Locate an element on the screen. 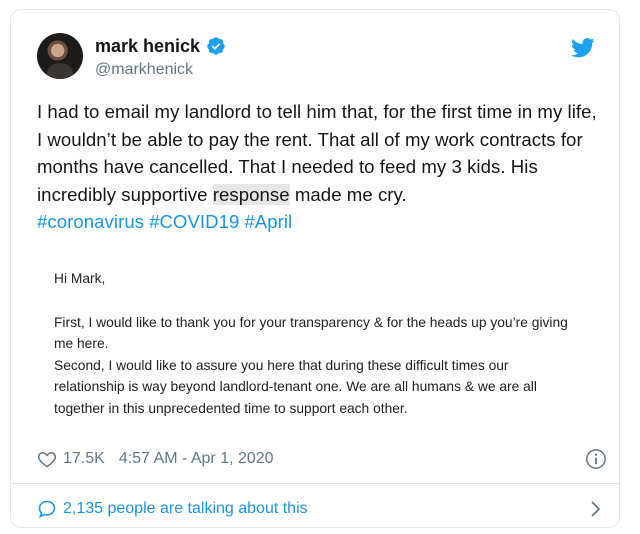 The height and width of the screenshot is (534, 640). info-icon is located at coordinates (596, 459).